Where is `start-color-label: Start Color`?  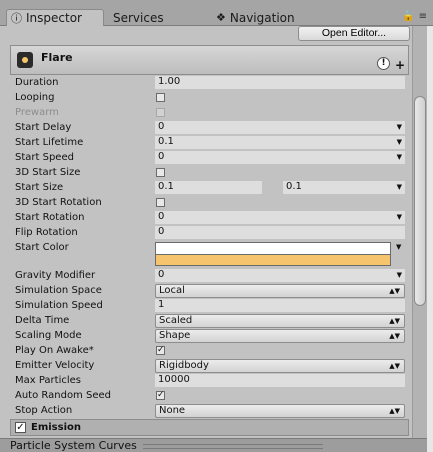
start-color-label: Start Color is located at coordinates (42, 247).